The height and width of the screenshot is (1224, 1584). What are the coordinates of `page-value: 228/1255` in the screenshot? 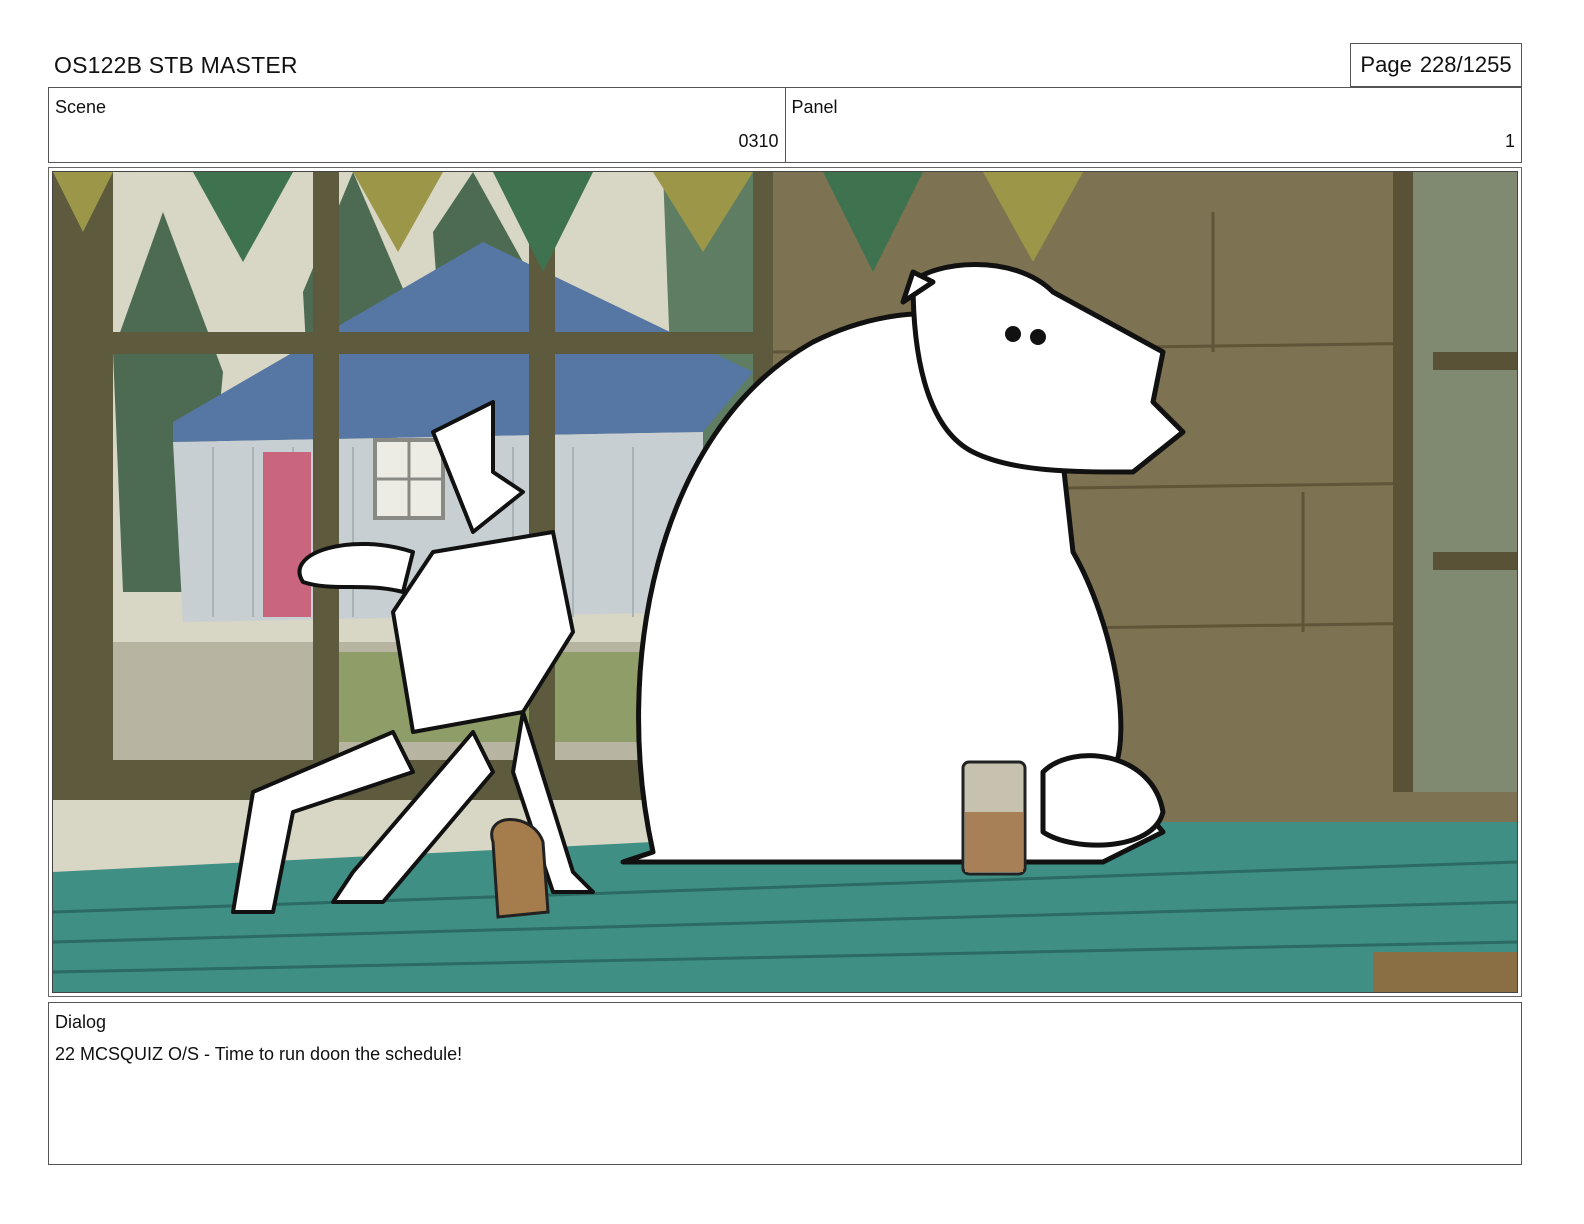 It's located at (1465, 64).